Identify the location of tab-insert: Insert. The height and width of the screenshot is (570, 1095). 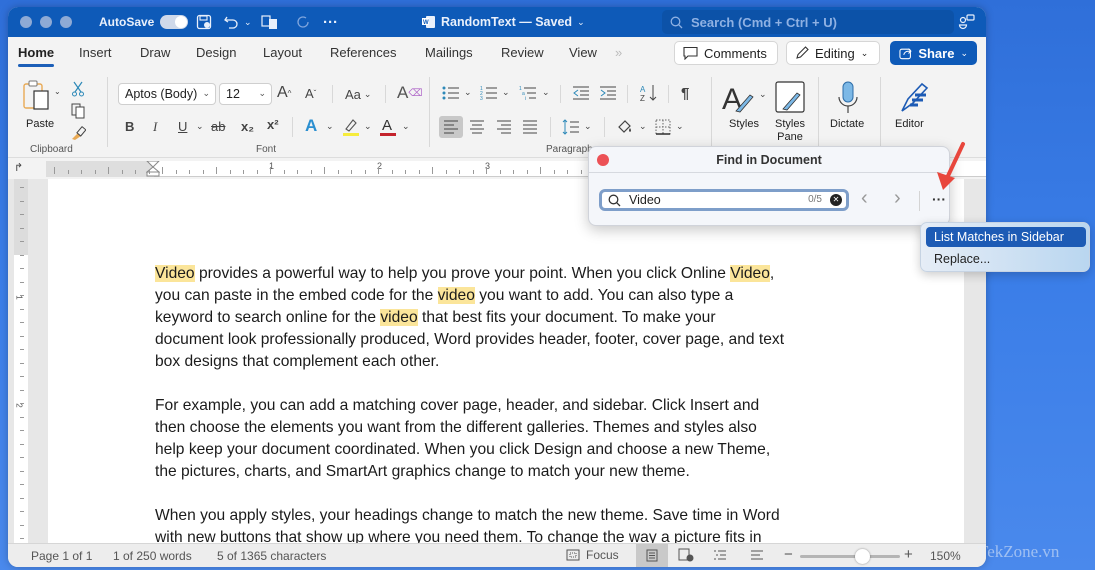
(95, 52).